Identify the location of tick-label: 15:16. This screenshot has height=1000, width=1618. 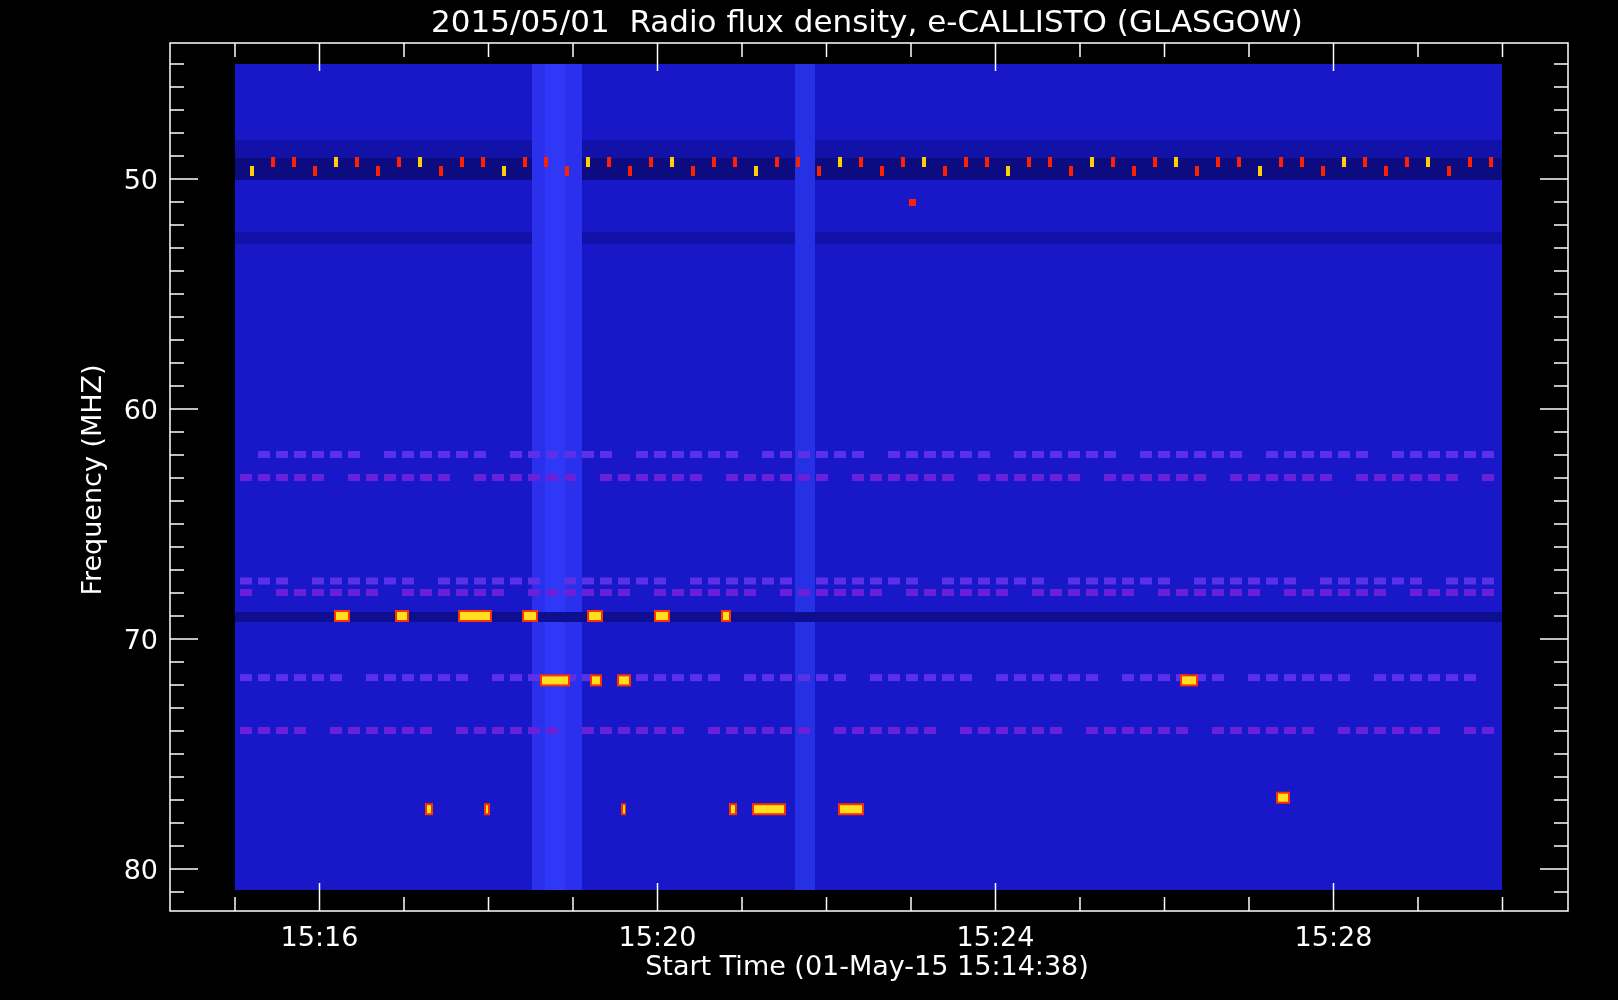
(319, 936).